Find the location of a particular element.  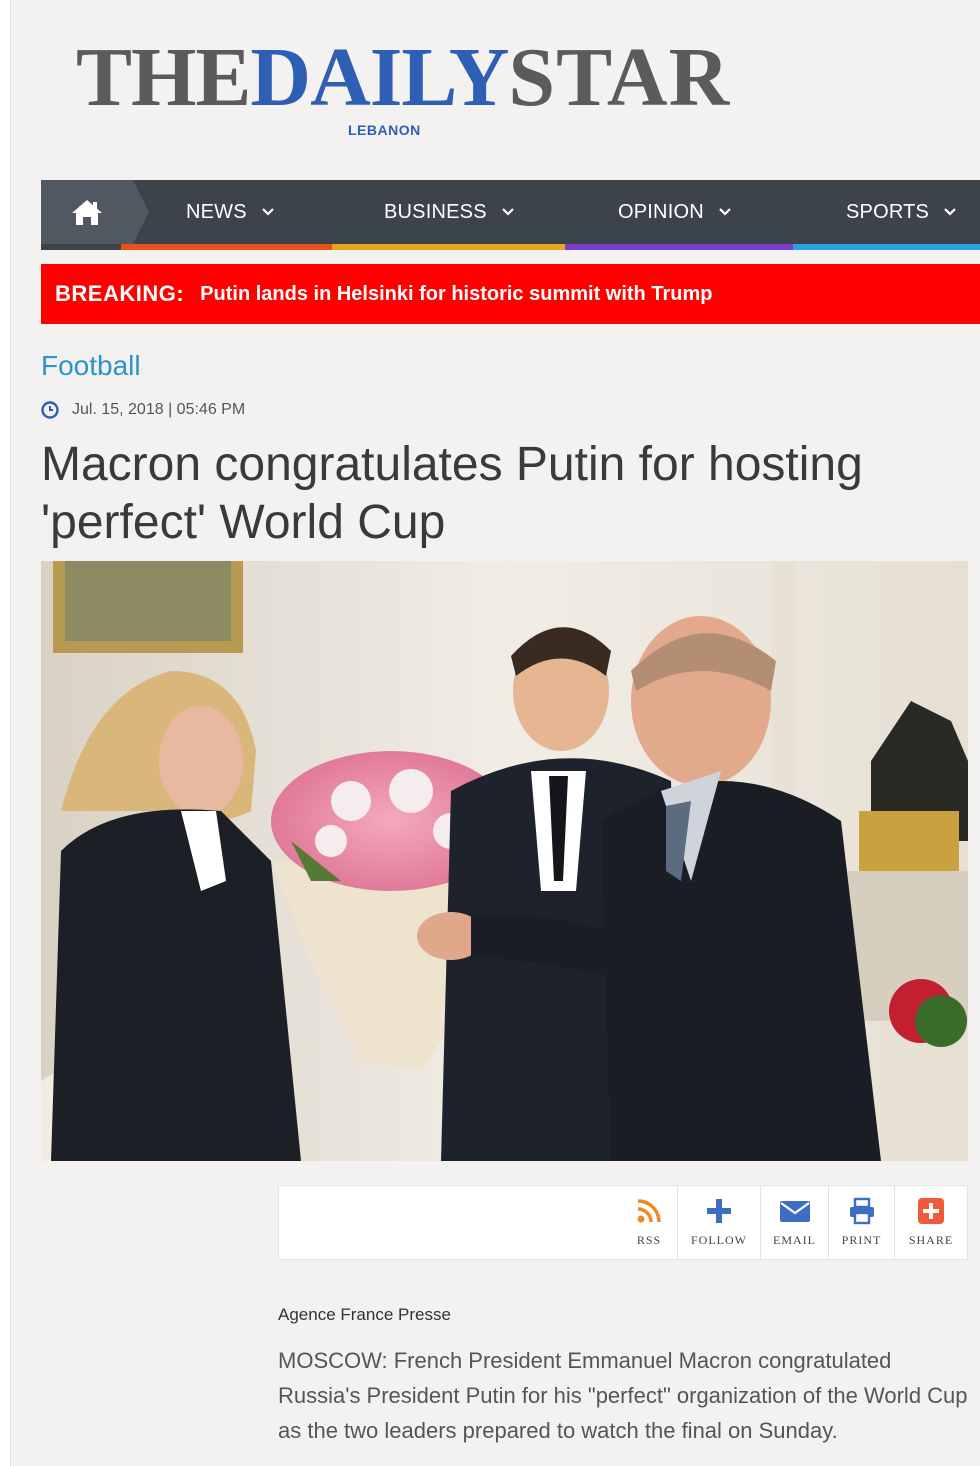

print-button: PRINT is located at coordinates (861, 1222).